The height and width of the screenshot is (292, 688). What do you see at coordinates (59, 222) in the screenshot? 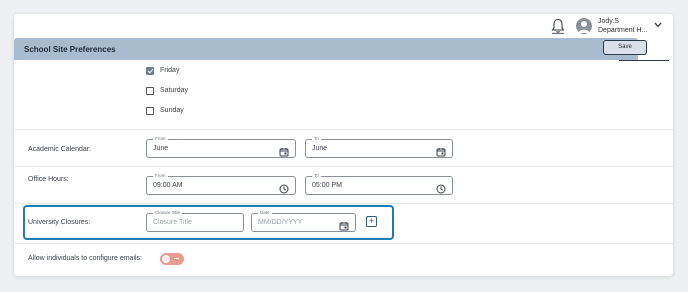
I see `university-closures-label: University Closures:` at bounding box center [59, 222].